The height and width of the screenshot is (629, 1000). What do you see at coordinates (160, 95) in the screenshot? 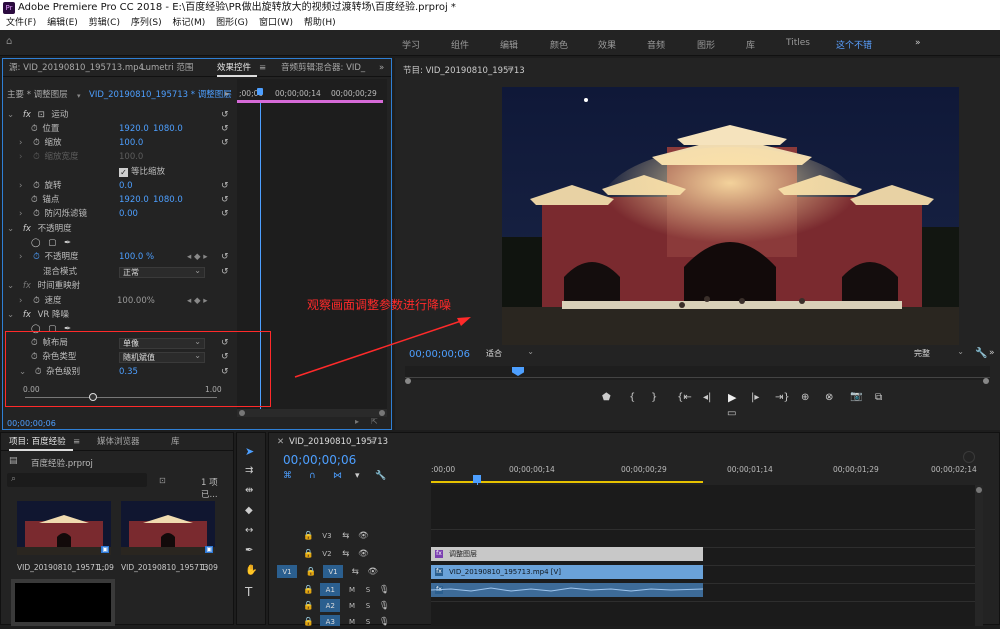
I see `sequence-clip-label: VID_20190810_195713 * 调整图层` at bounding box center [160, 95].